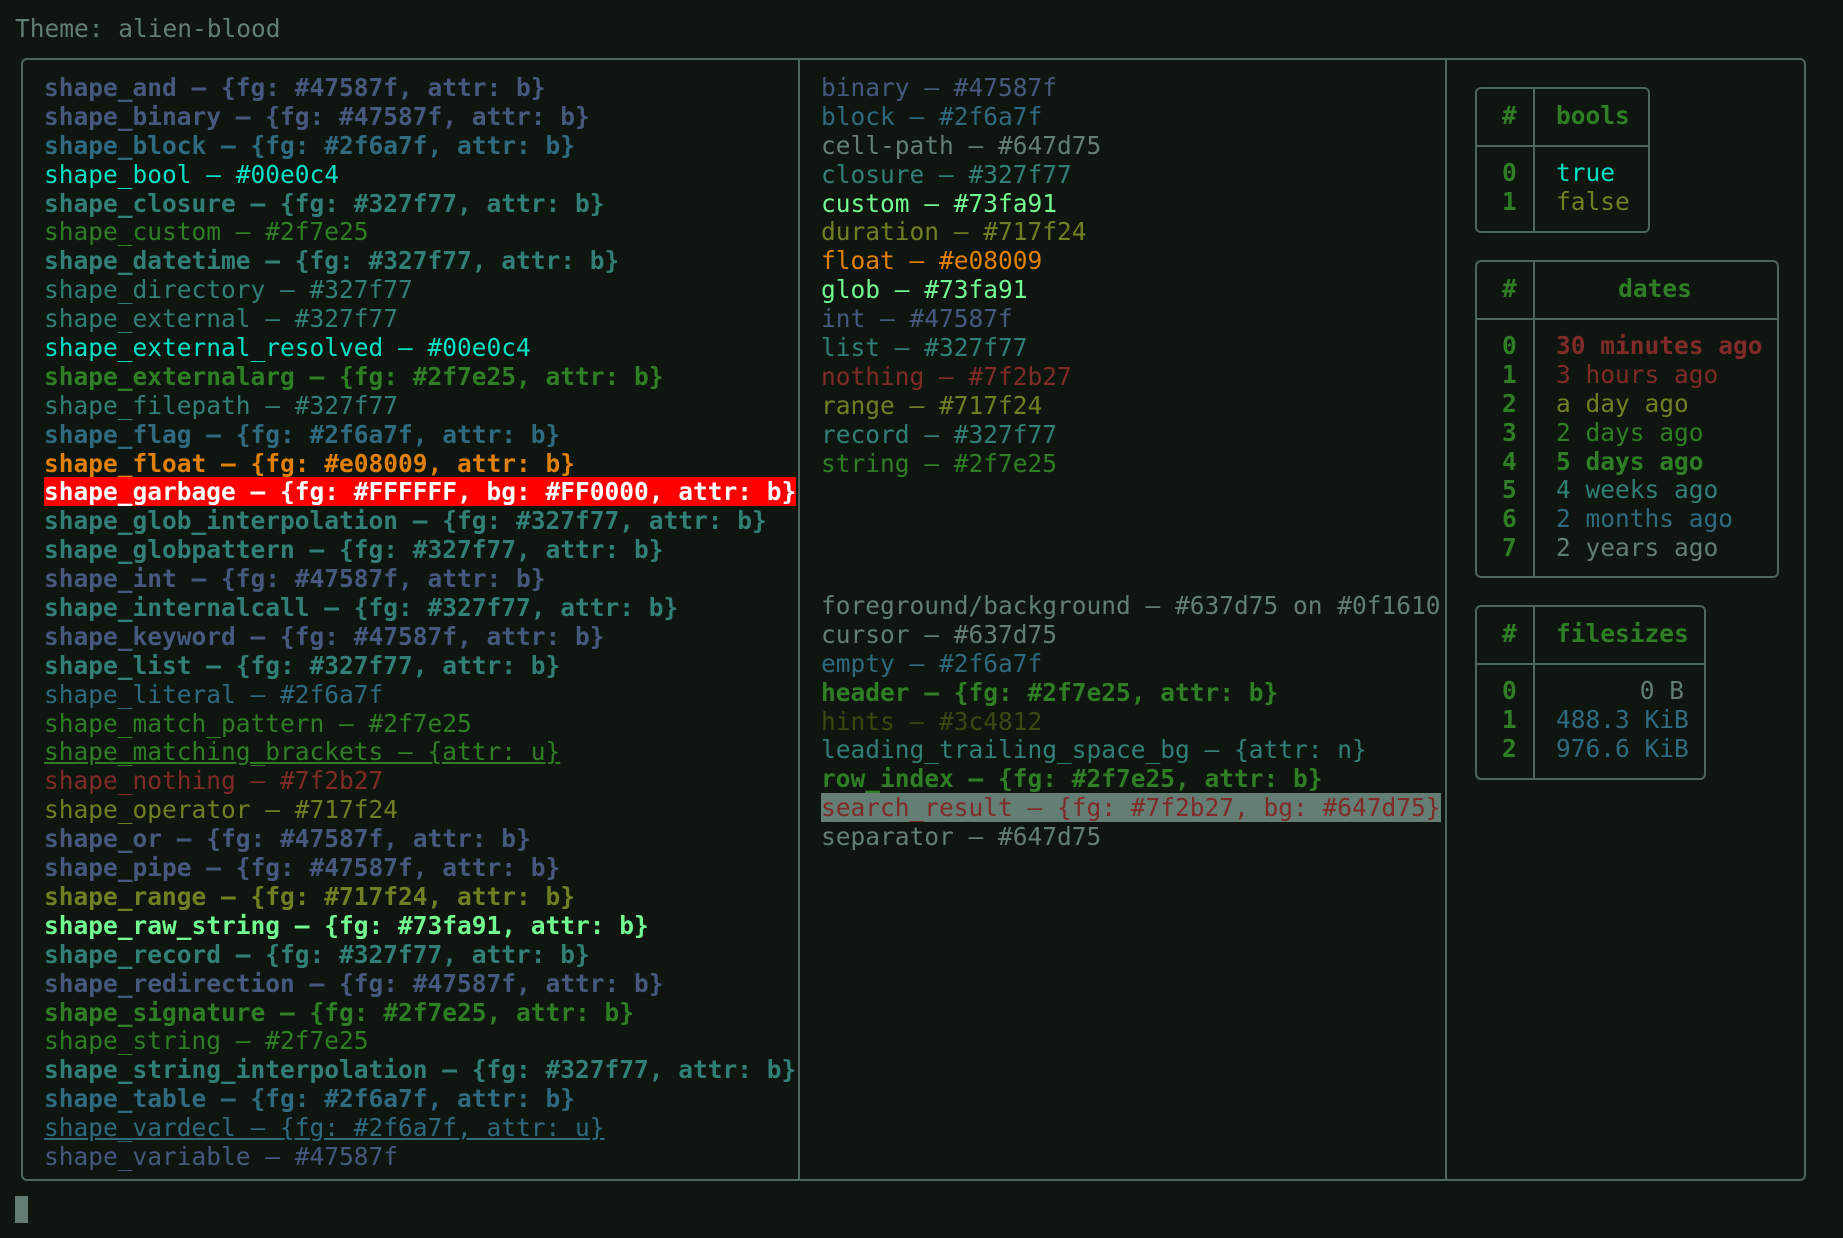 This screenshot has height=1238, width=1843. I want to click on bools-rows: 0 true 1 false, so click(1562, 187).